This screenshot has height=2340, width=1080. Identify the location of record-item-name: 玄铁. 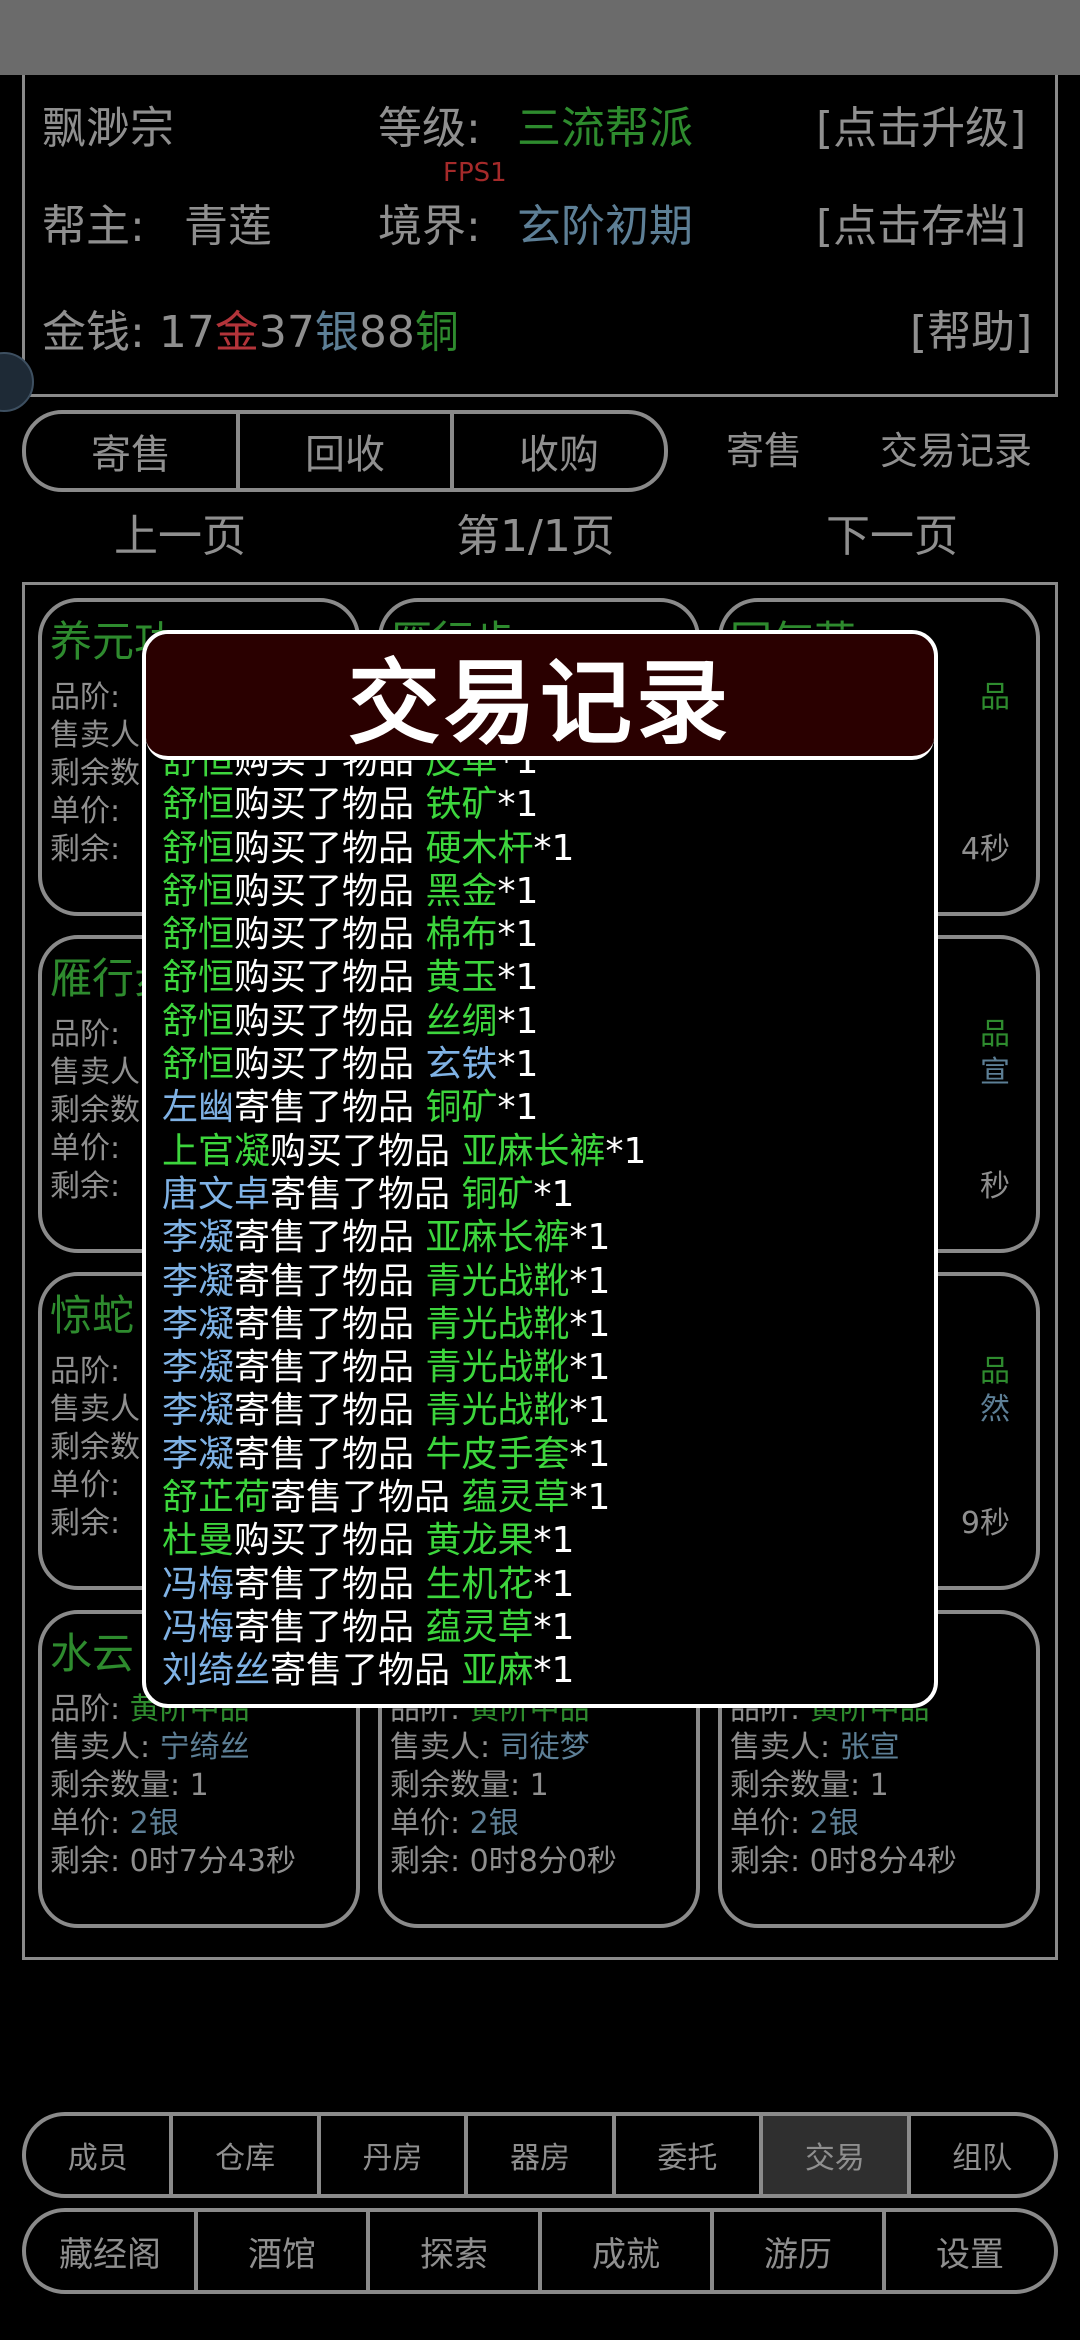
(461, 1065).